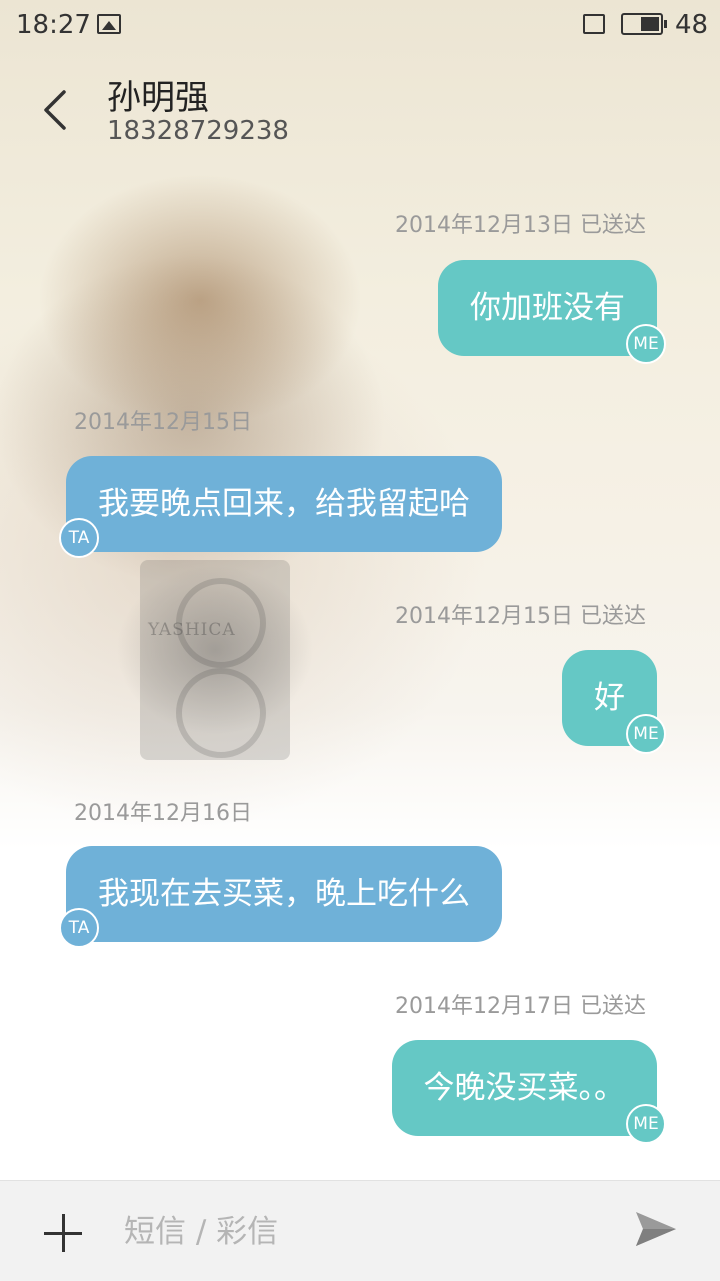  Describe the element at coordinates (520, 1006) in the screenshot. I see `message-meta: 2014年12月17日 已送达` at that location.